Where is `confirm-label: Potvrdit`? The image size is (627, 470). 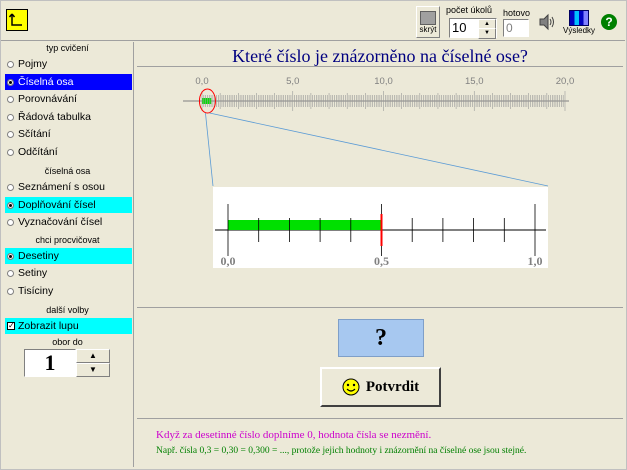
confirm-label: Potvrdit is located at coordinates (392, 386).